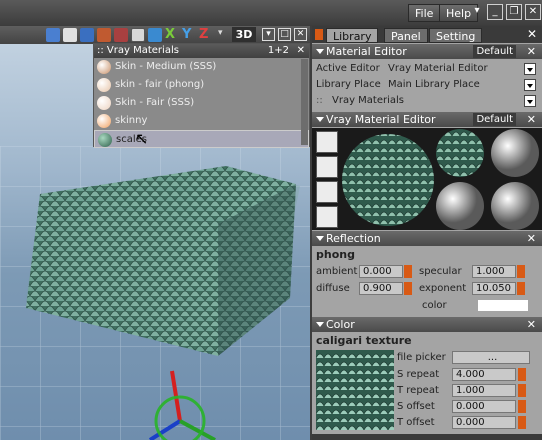  What do you see at coordinates (201, 121) in the screenshot?
I see `list-item: skinny` at bounding box center [201, 121].